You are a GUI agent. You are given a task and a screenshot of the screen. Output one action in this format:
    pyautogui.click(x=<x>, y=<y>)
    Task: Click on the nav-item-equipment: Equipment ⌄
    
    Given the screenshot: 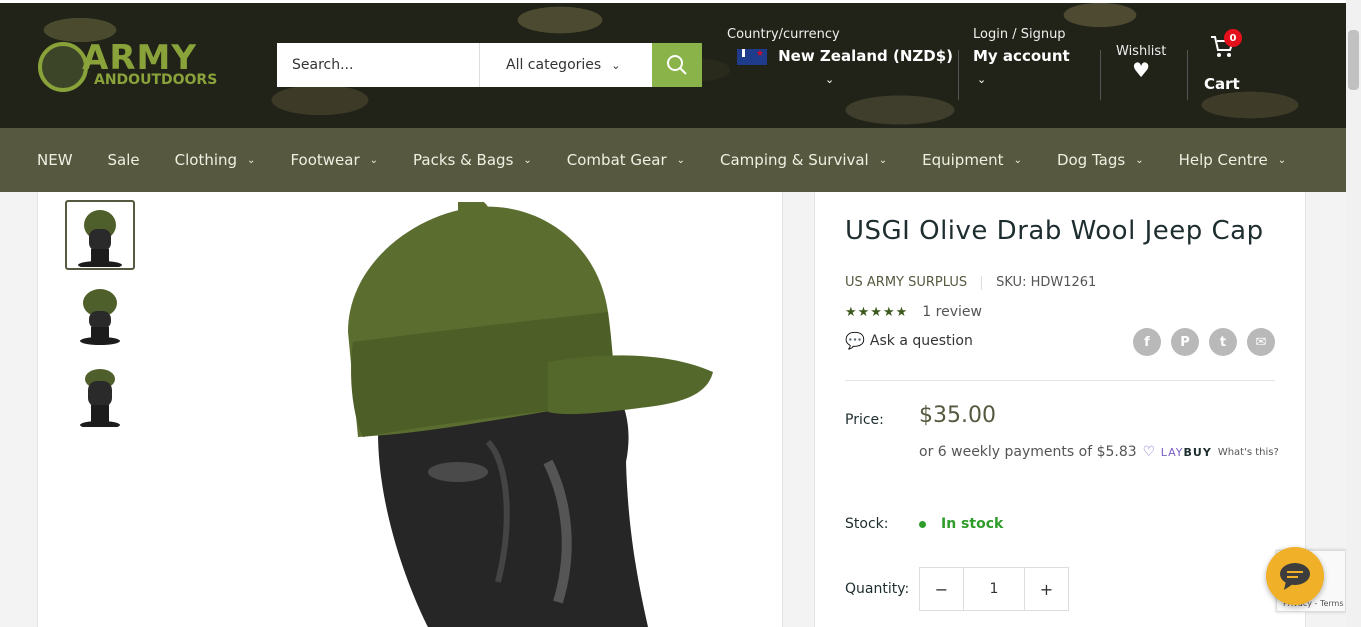 What is the action you would take?
    pyautogui.click(x=972, y=160)
    